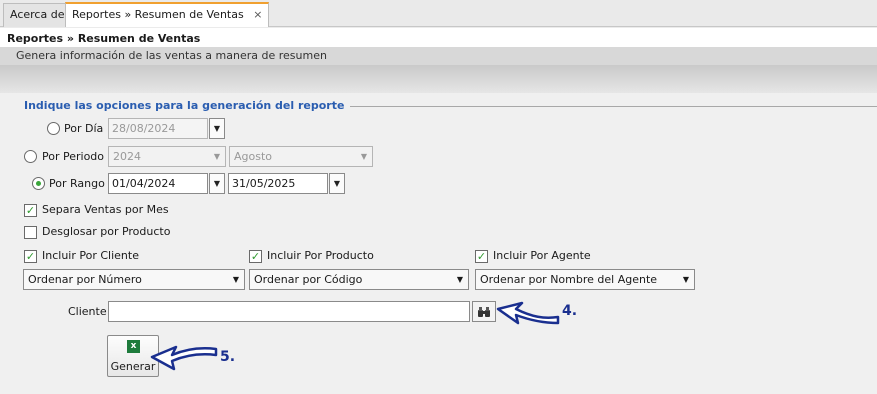  I want to click on periodo-month-select: Agosto ▼, so click(301, 156).